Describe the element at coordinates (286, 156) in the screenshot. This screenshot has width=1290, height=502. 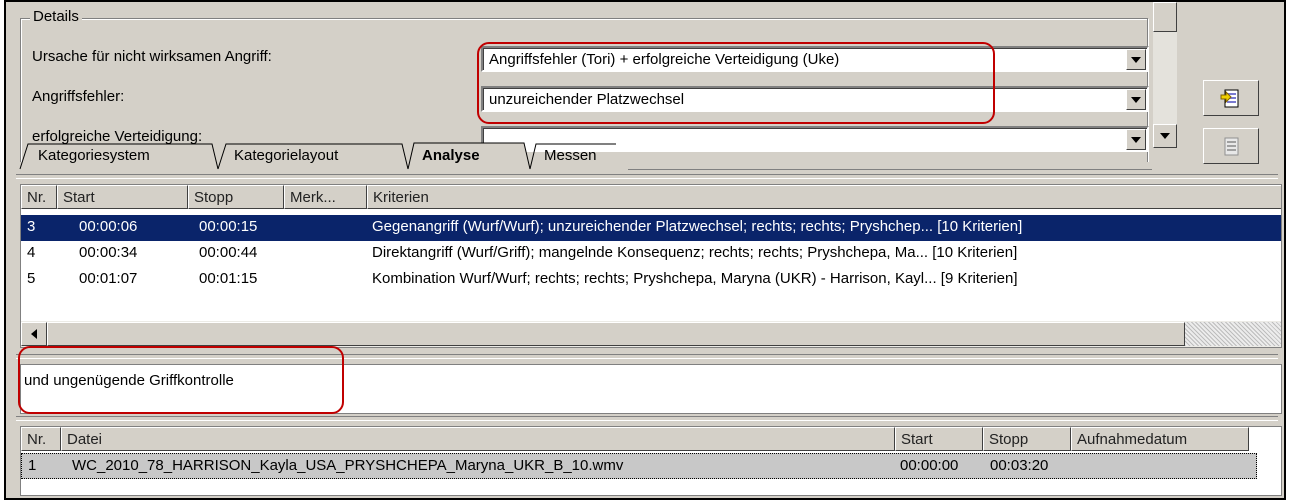
I see `tab-kategorielayout: Kategorielayout` at that location.